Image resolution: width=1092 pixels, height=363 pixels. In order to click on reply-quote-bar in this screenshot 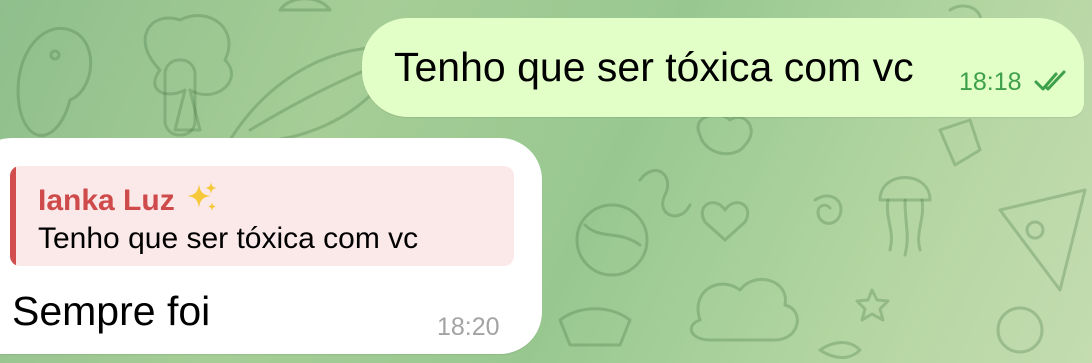, I will do `click(13, 216)`.